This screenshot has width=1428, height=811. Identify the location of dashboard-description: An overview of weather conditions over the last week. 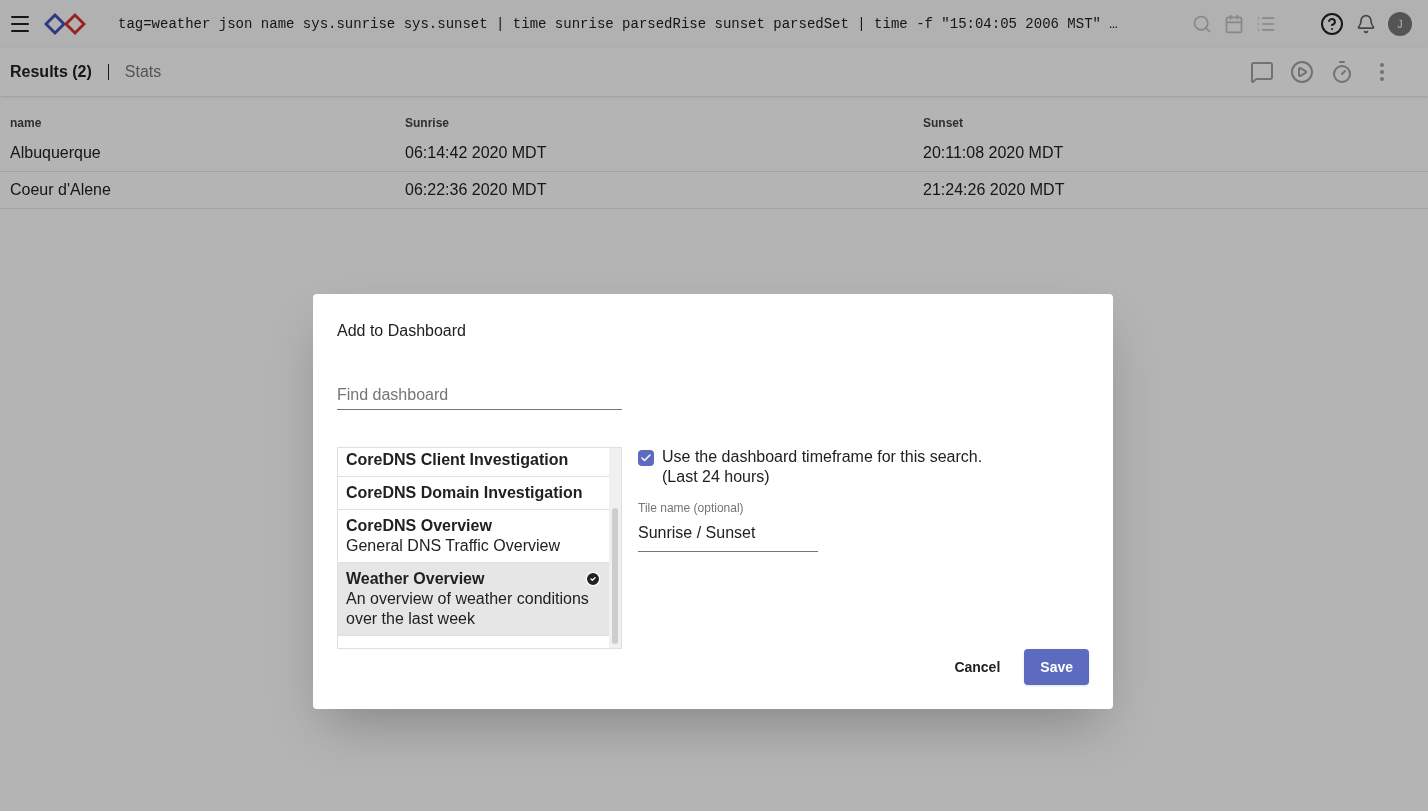
(468, 609).